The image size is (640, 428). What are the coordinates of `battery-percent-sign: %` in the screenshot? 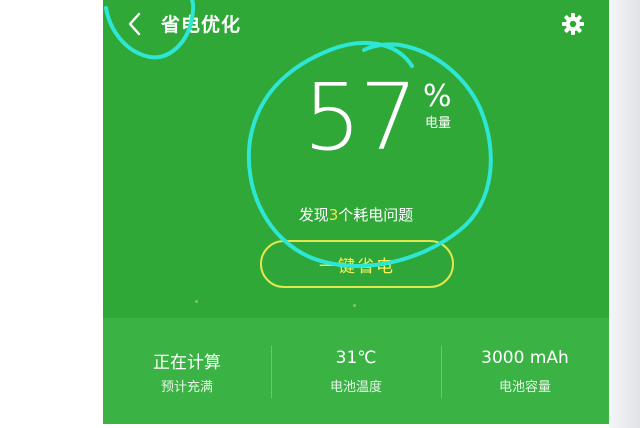 It's located at (437, 96).